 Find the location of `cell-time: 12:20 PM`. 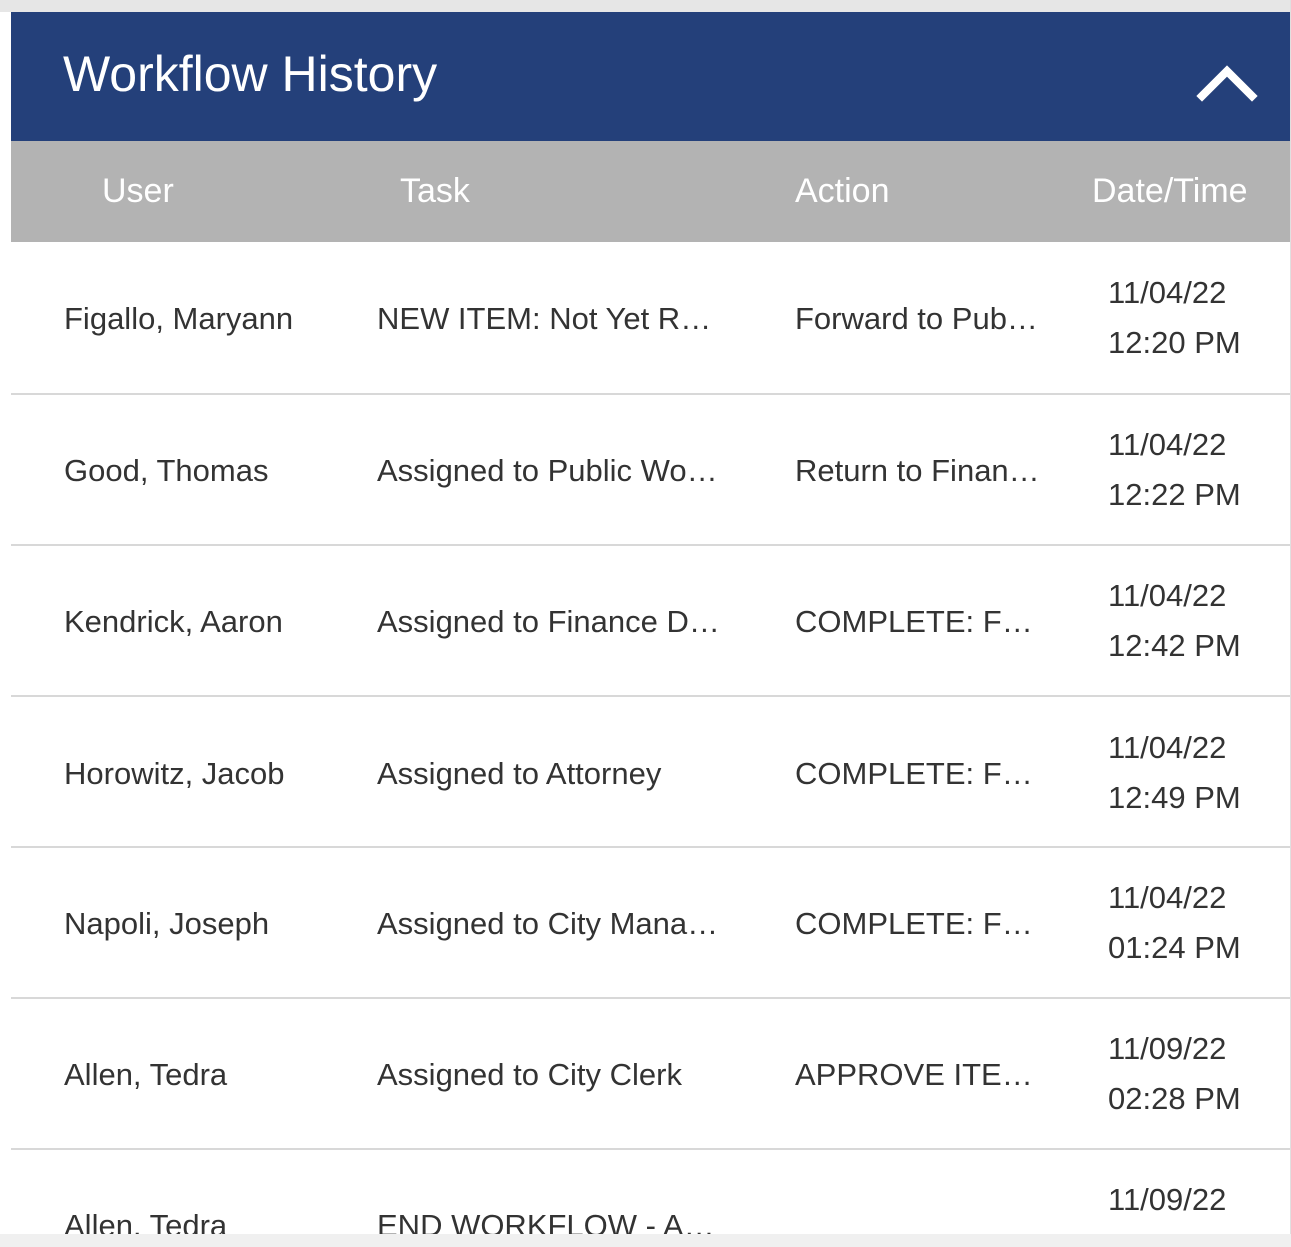

cell-time: 12:20 PM is located at coordinates (1174, 342).